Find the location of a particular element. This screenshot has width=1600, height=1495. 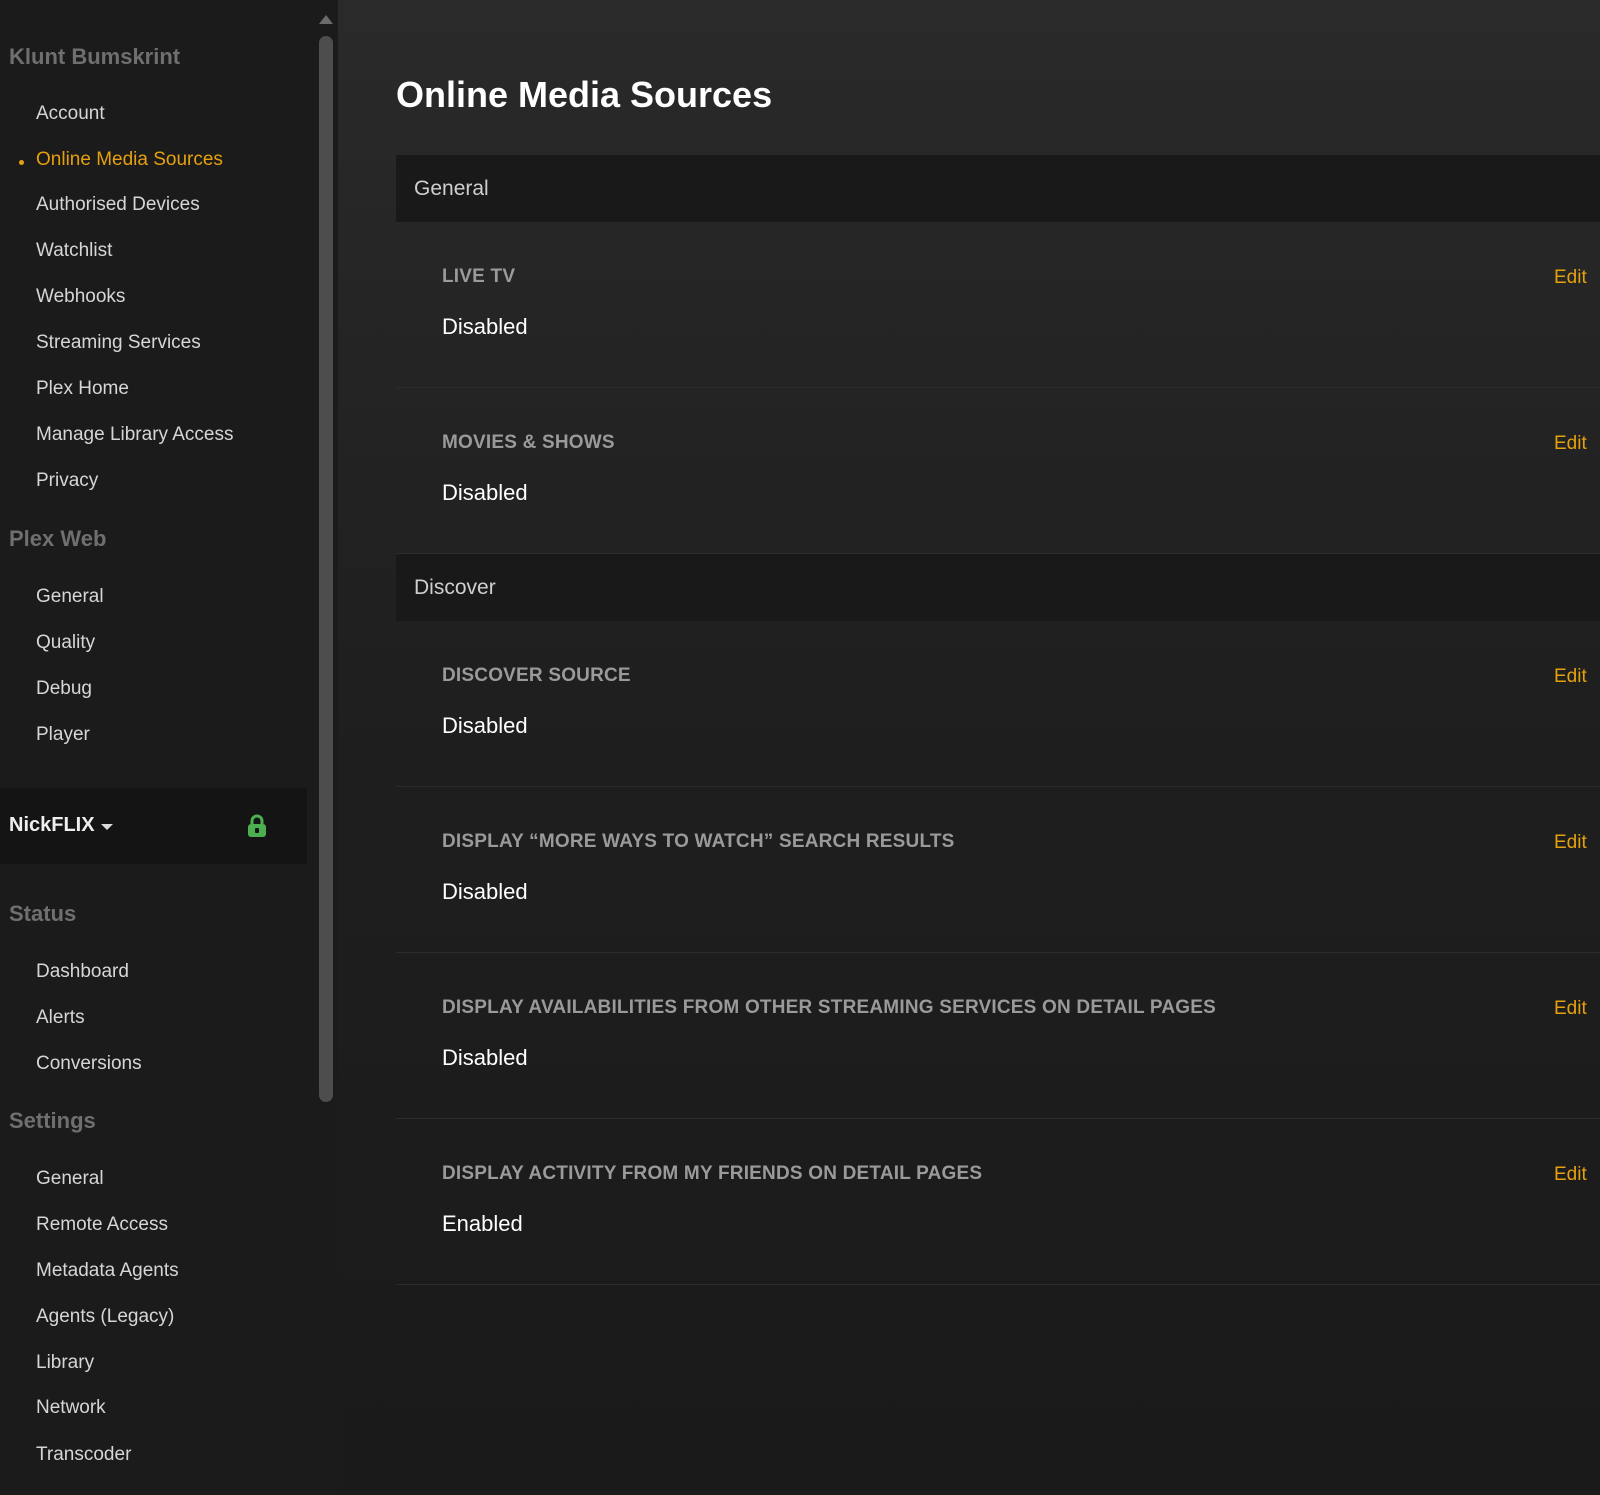

sidebar-item-authorised-devices: Authorised Devices is located at coordinates (118, 205).